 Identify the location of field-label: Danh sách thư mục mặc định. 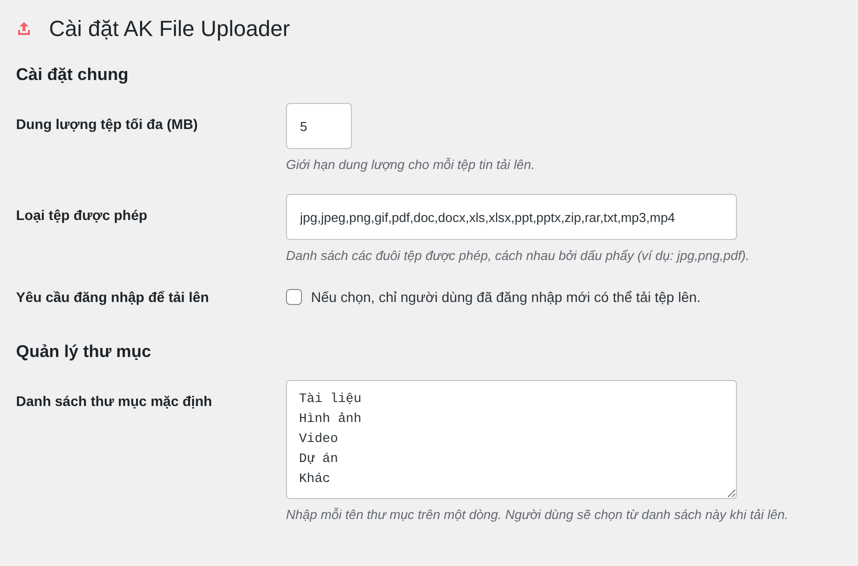
(115, 401).